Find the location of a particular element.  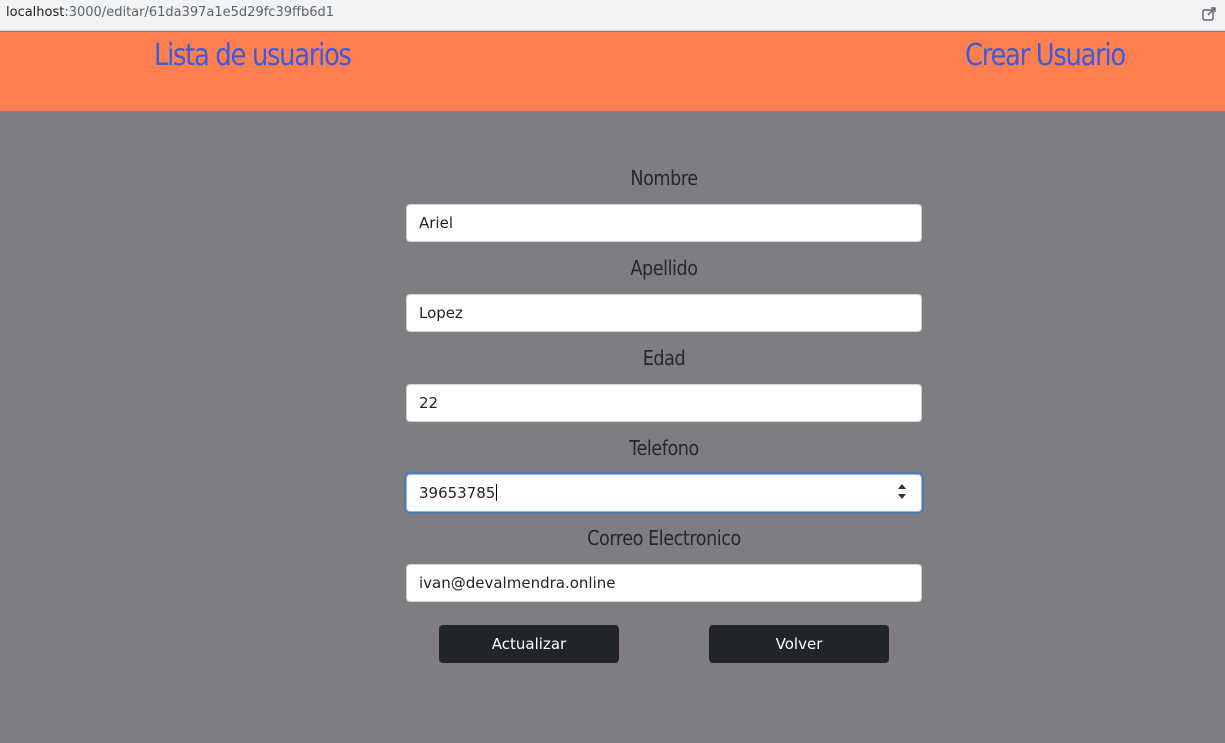

correo-input: ivan@devalmendra.online is located at coordinates (664, 583).